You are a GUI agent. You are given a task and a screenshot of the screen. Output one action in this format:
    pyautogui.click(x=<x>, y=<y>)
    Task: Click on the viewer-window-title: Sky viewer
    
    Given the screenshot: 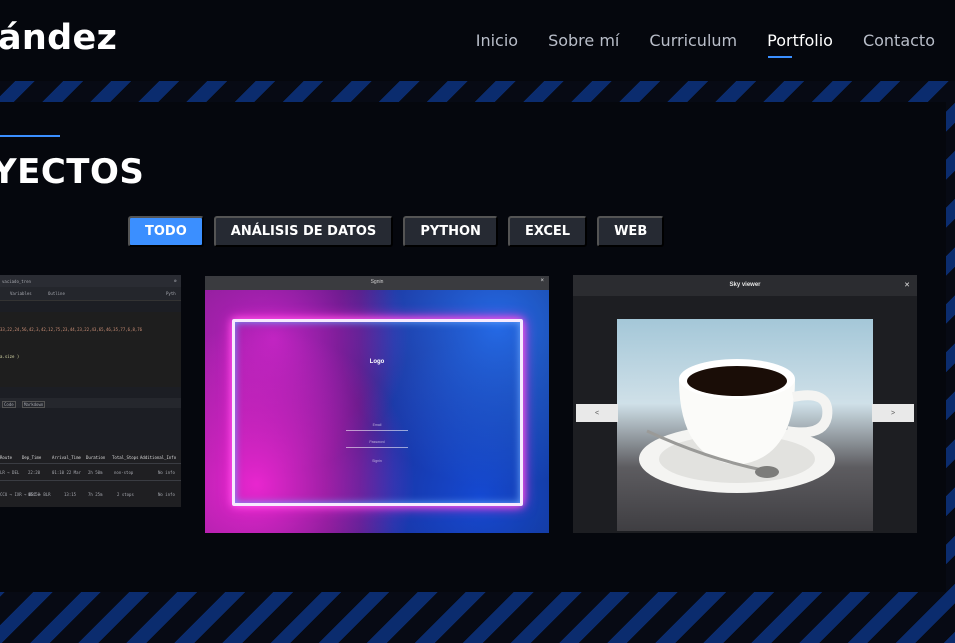 What is the action you would take?
    pyautogui.click(x=745, y=285)
    